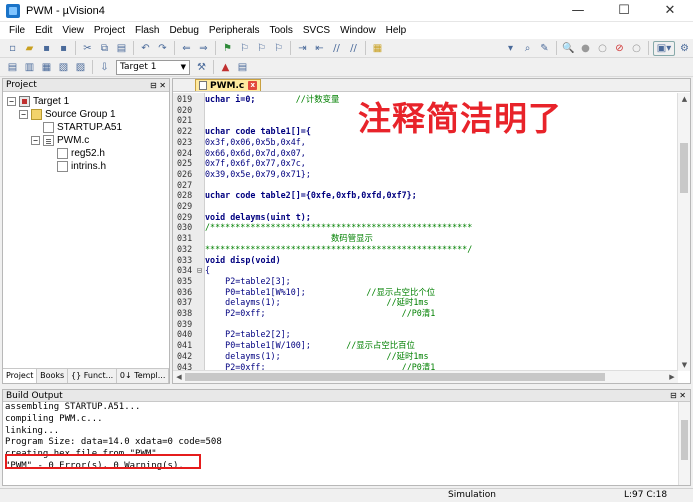 The width and height of the screenshot is (693, 502). I want to click on translate-icon: ▤, so click(12, 67).